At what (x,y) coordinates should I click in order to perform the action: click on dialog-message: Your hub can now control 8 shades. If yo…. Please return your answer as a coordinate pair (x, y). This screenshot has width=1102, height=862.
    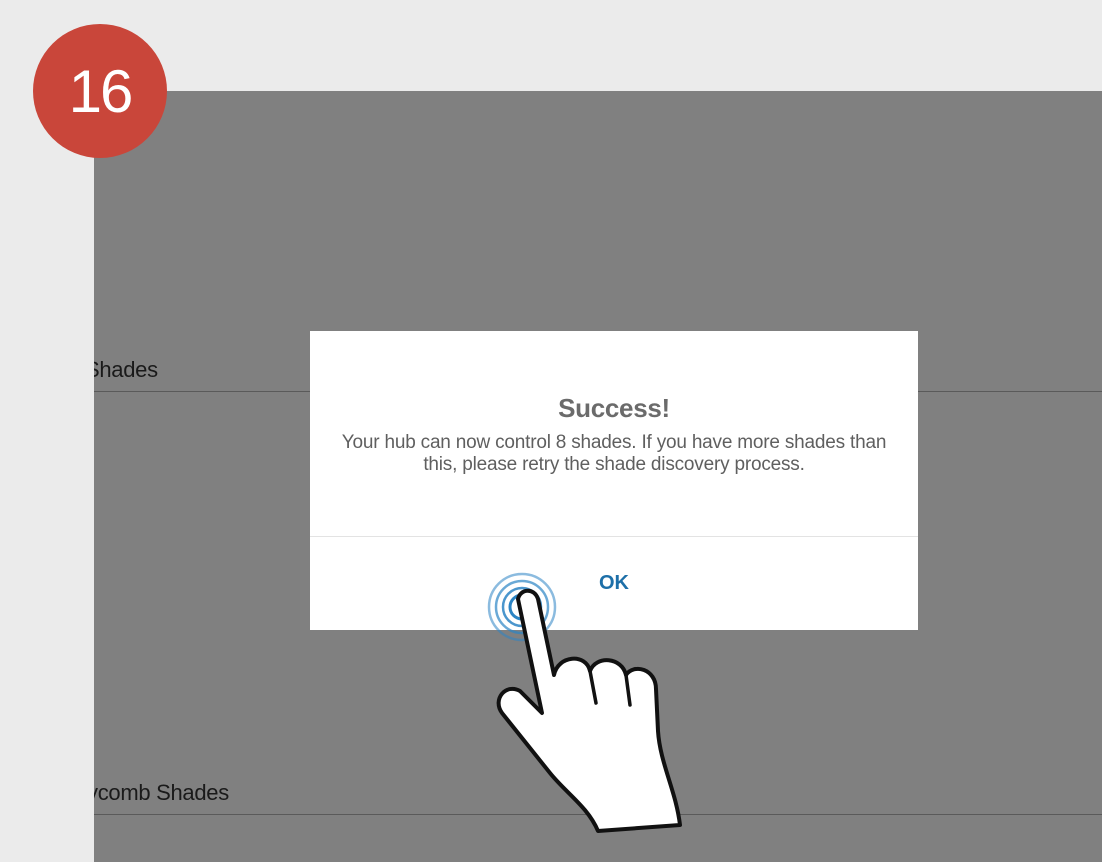
    Looking at the image, I should click on (614, 453).